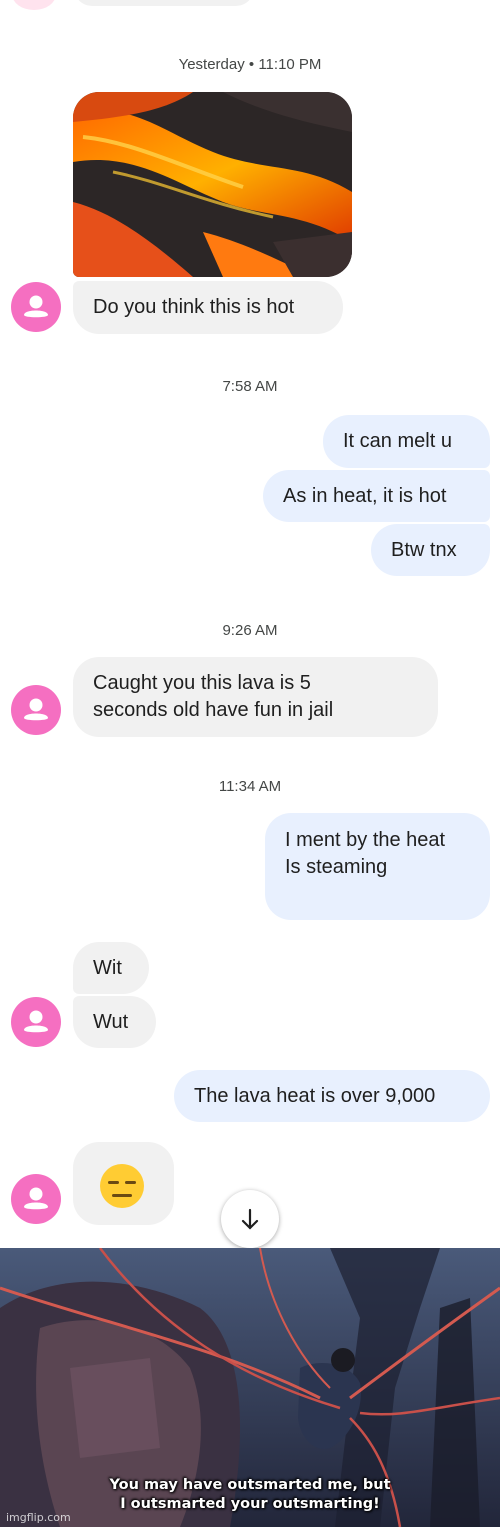  Describe the element at coordinates (34, 5) in the screenshot. I see `previous-avatar` at that location.